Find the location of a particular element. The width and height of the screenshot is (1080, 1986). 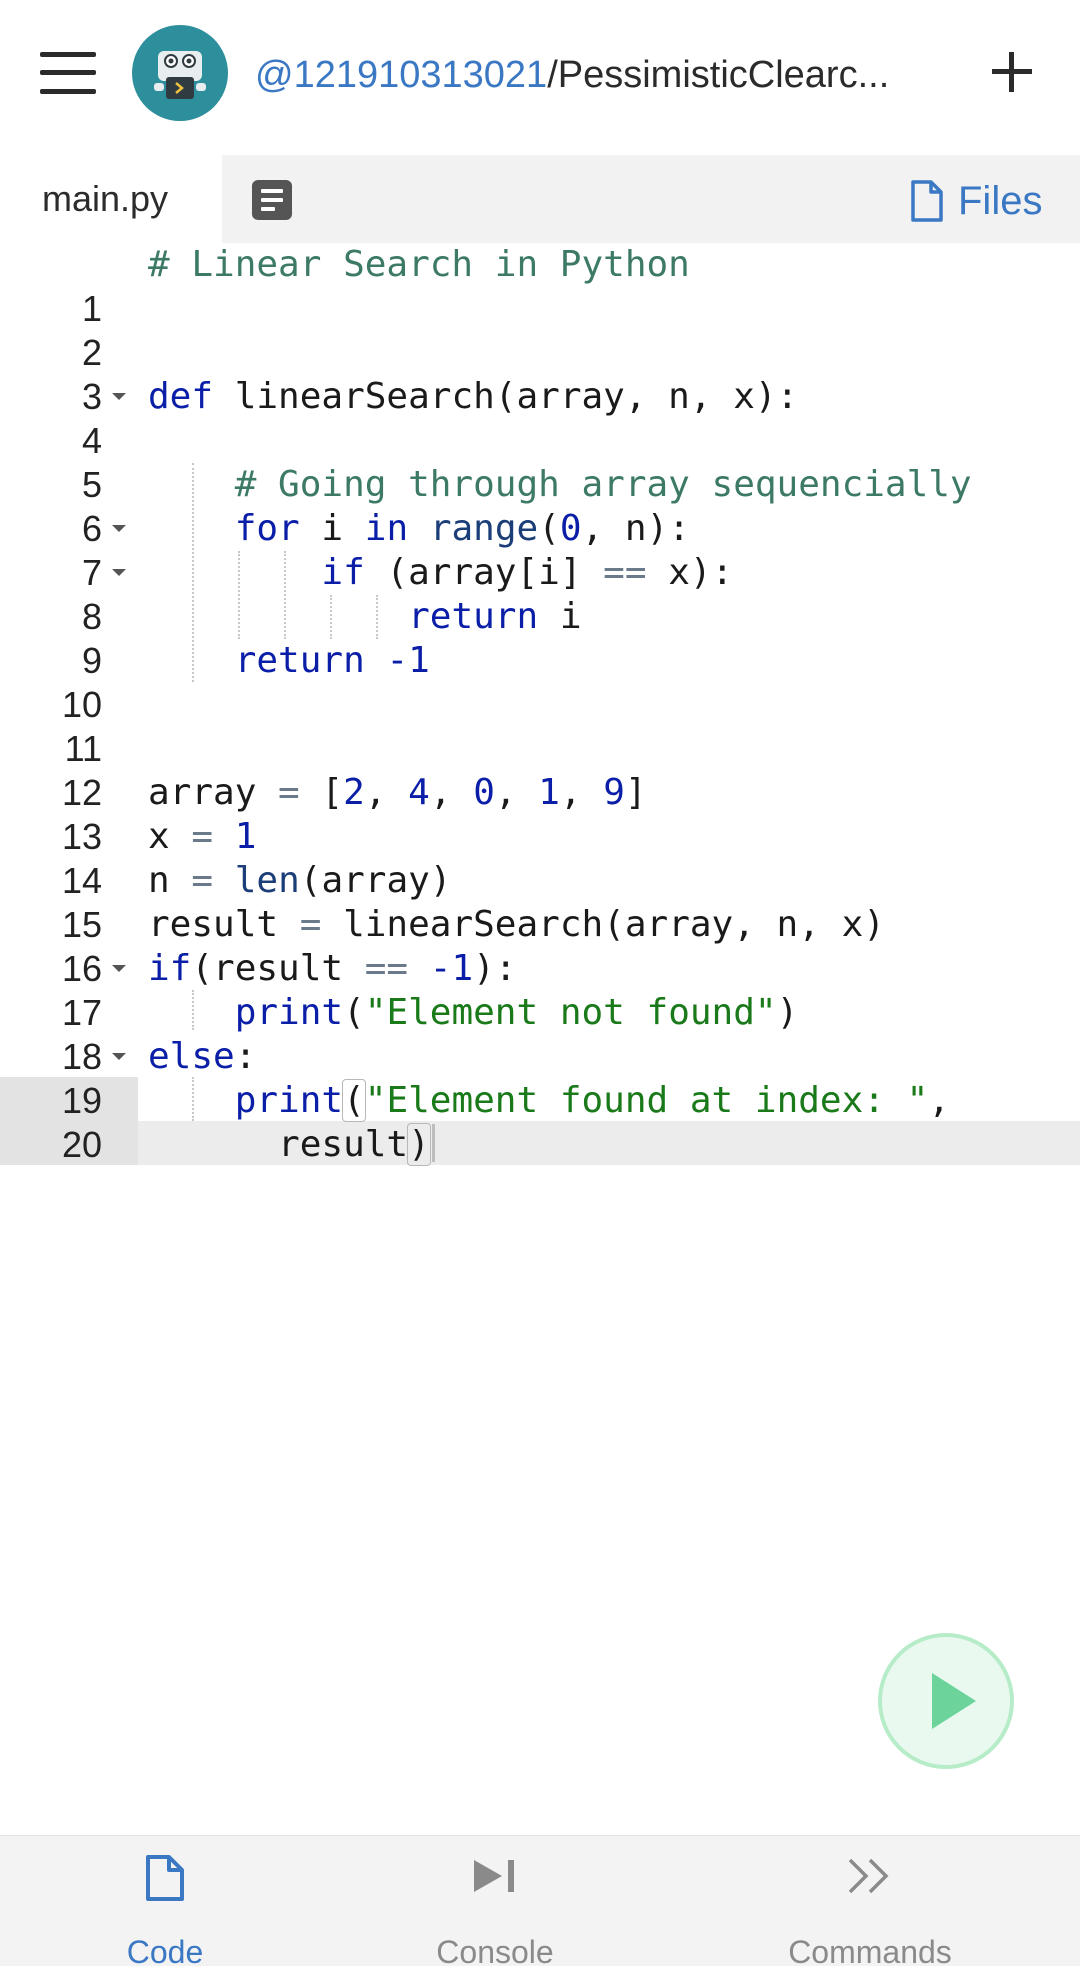

code-line: 8 if (array[i] == x): is located at coordinates (540, 594).